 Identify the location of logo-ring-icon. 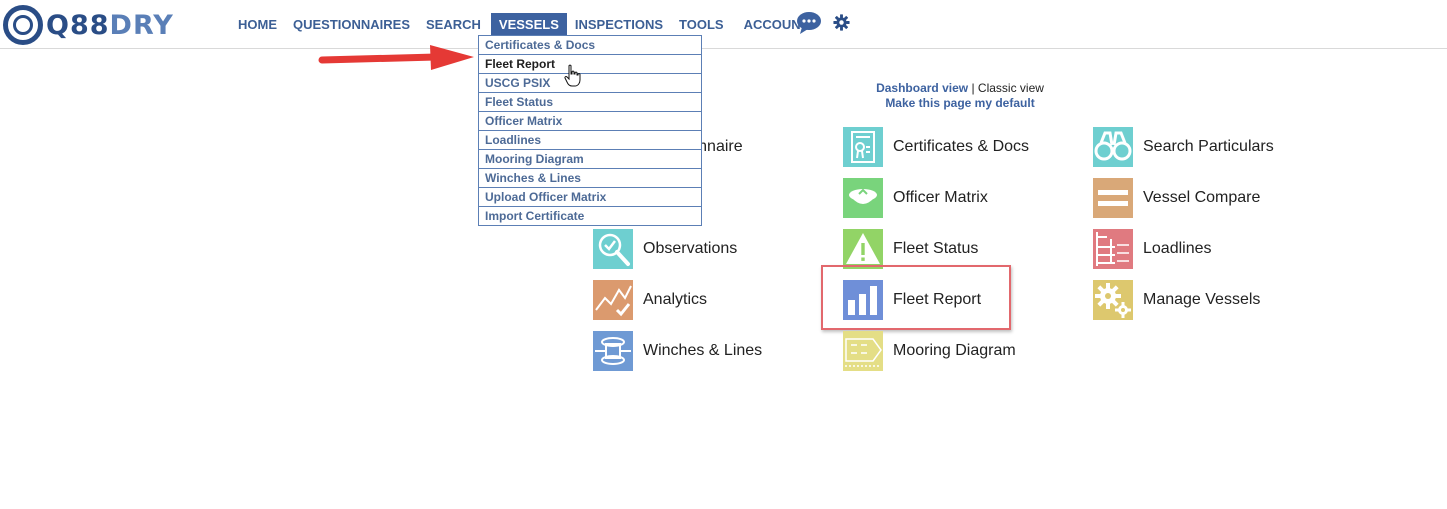
(23, 25).